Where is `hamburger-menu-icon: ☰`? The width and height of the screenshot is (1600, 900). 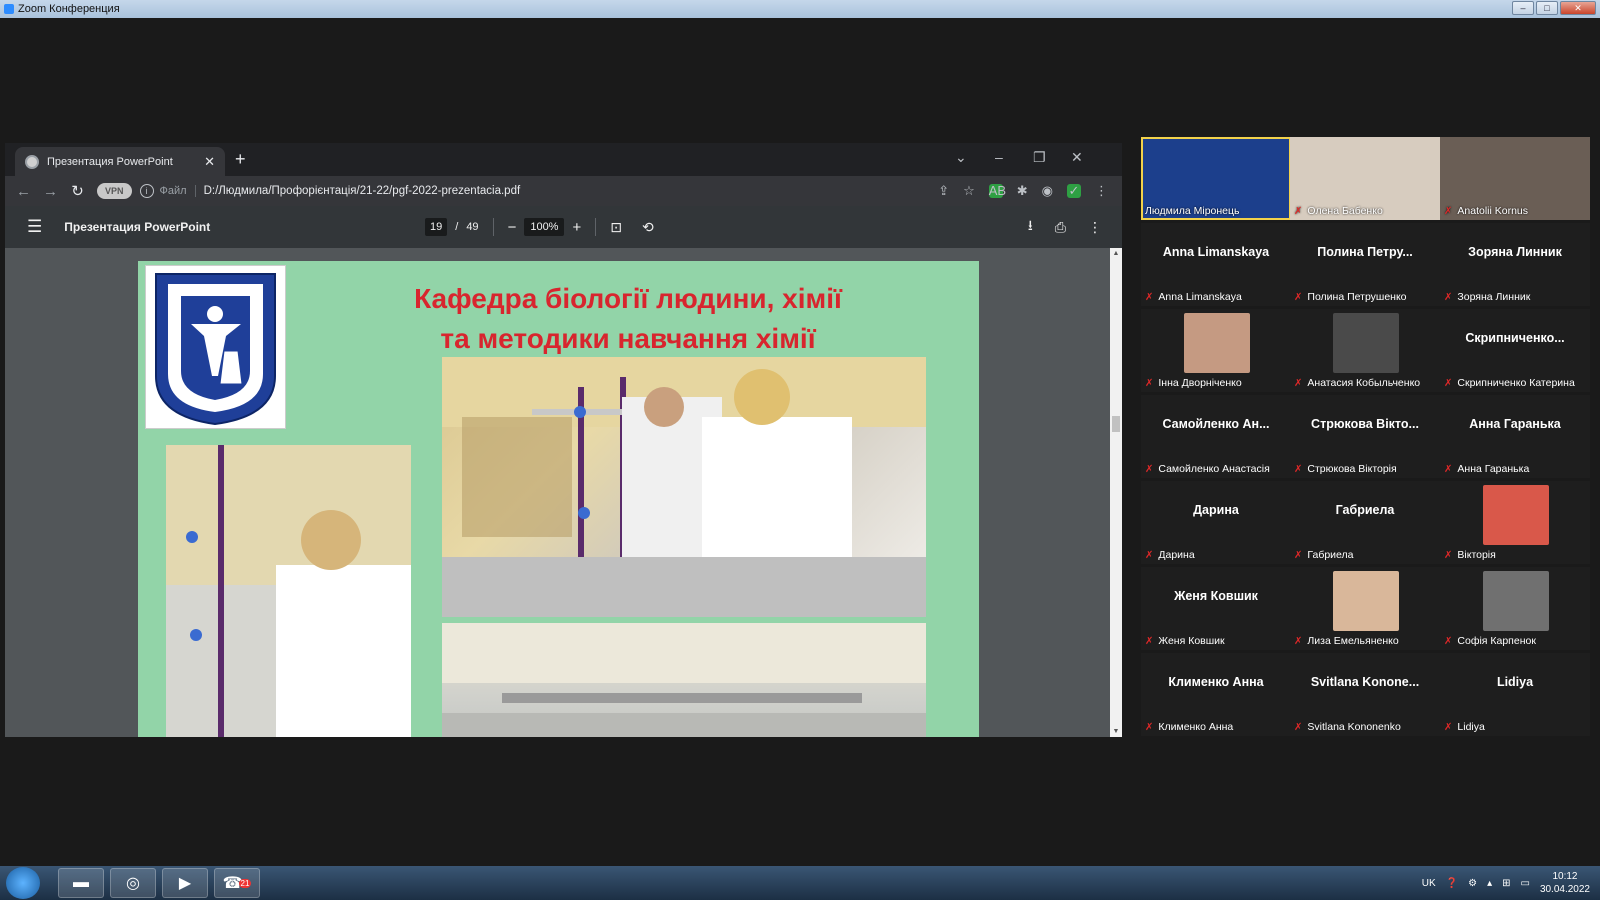
hamburger-menu-icon: ☰ is located at coordinates (34, 227).